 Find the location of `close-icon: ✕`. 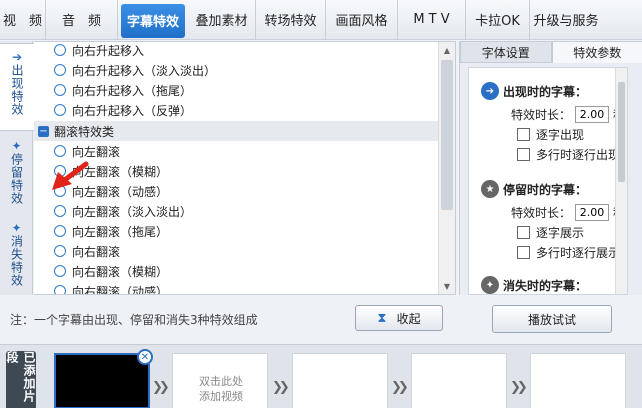

close-icon: ✕ is located at coordinates (145, 357).